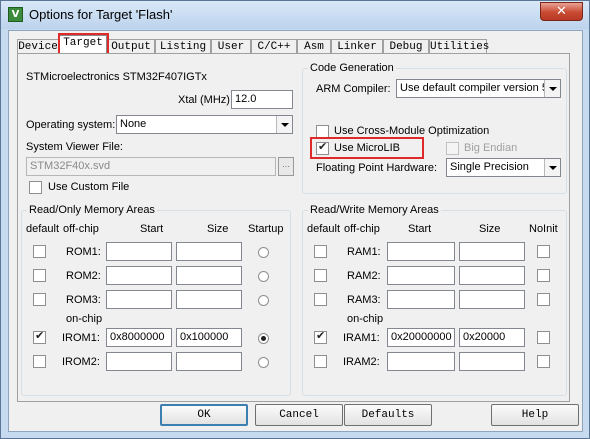 This screenshot has height=439, width=590. Describe the element at coordinates (320, 275) in the screenshot. I see `ram2-default-checkbox` at that location.